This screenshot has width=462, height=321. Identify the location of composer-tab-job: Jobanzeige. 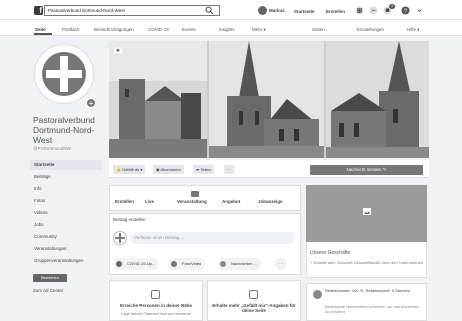
(270, 201).